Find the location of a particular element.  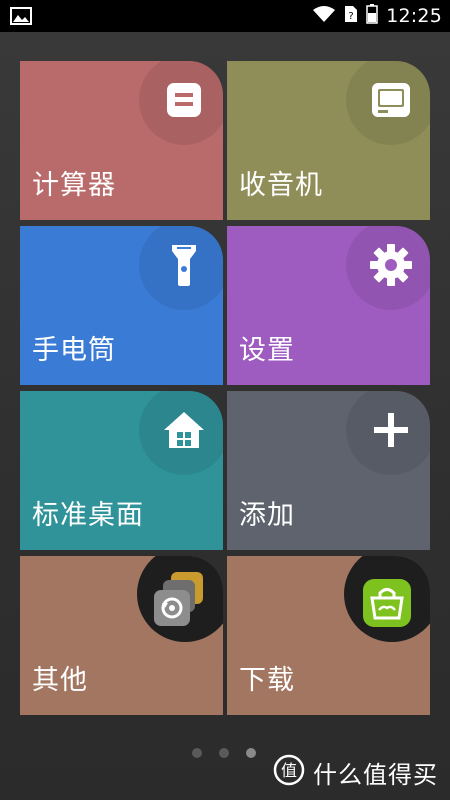

tile-label: 收音机 is located at coordinates (281, 185).